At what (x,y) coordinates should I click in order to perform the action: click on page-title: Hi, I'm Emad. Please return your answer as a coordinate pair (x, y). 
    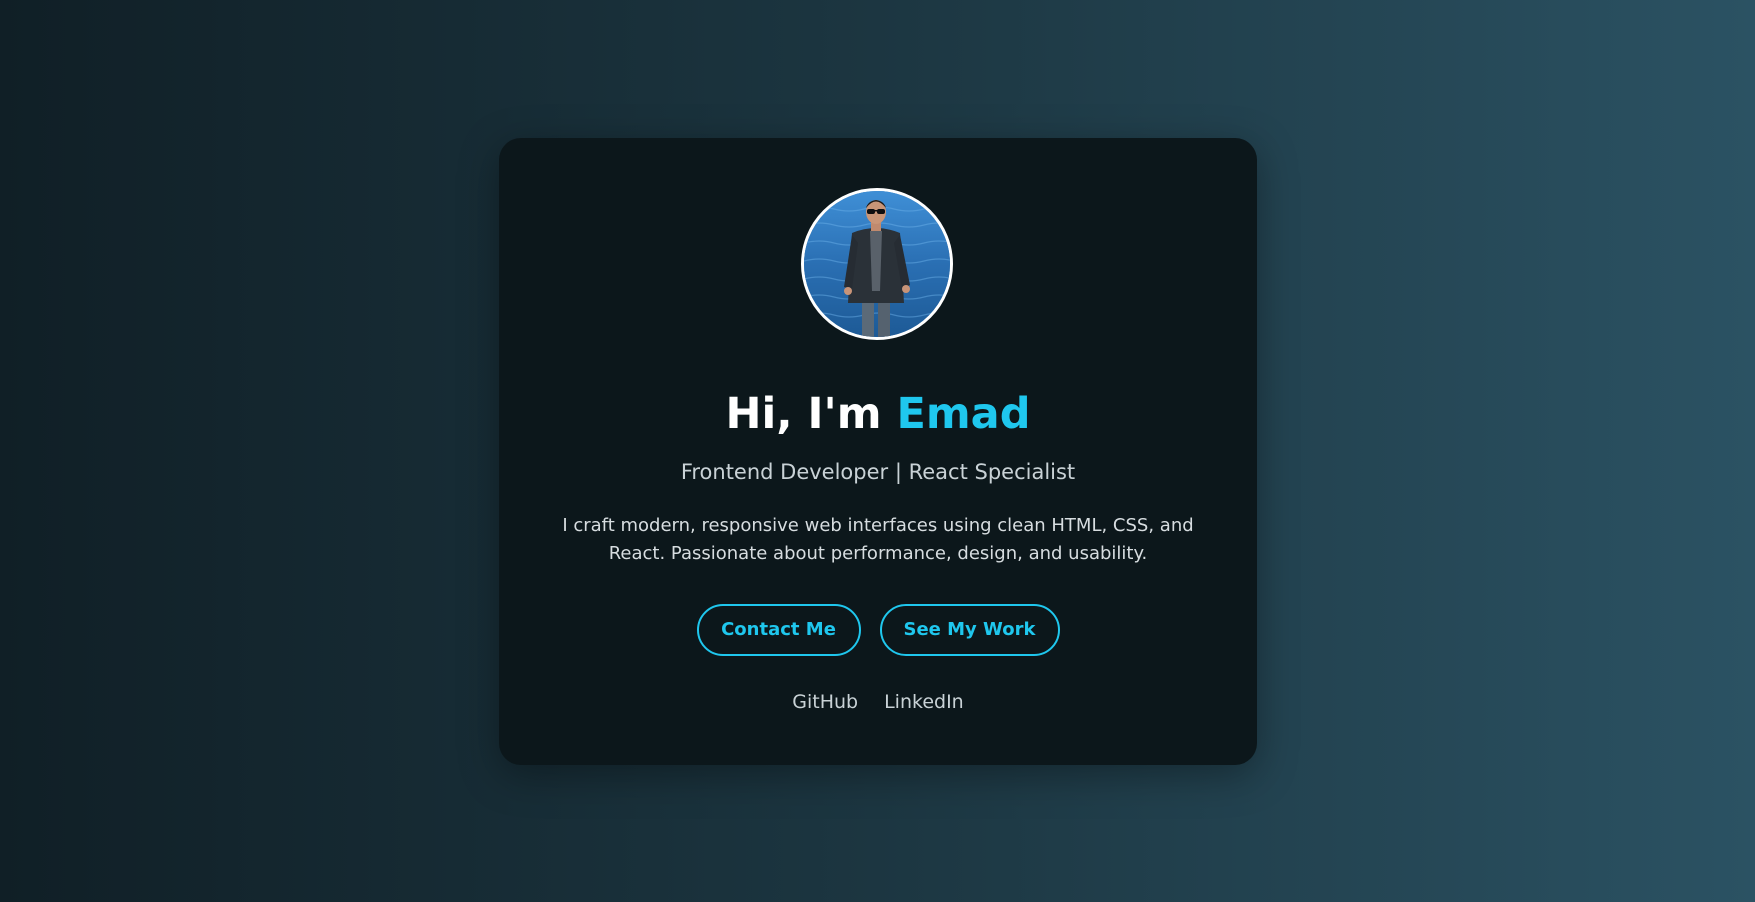
    Looking at the image, I should click on (878, 414).